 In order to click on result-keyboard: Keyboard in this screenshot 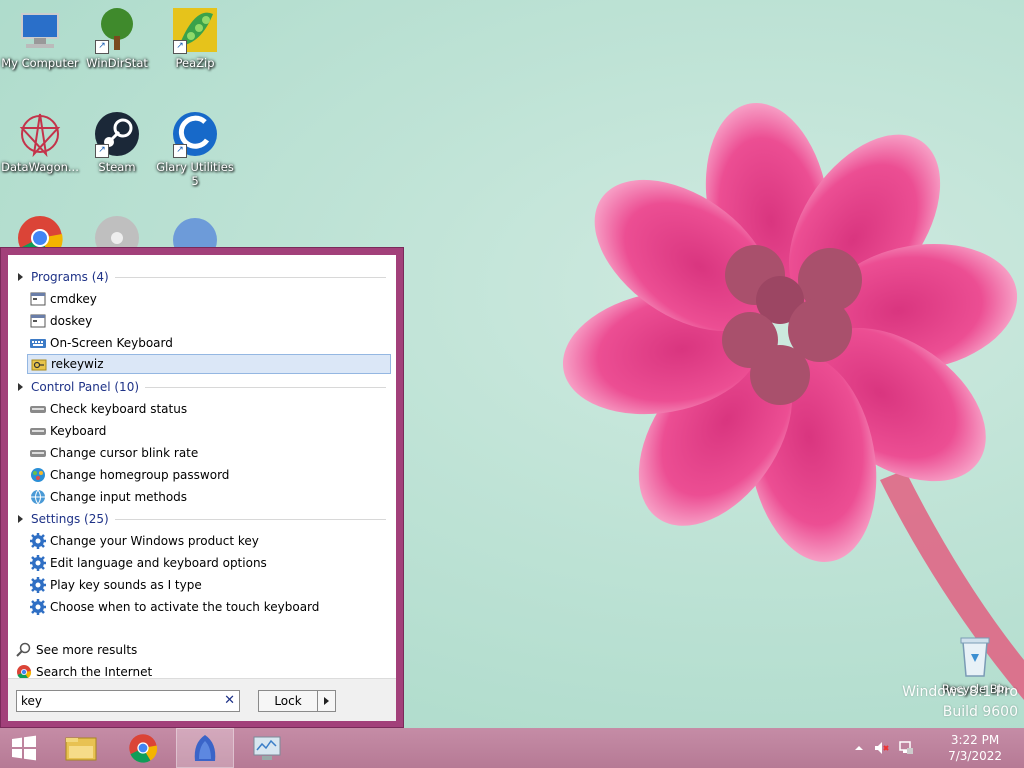, I will do `click(209, 431)`.